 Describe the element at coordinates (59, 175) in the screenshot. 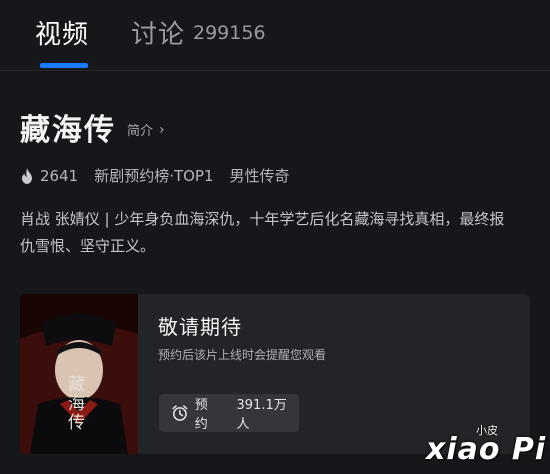

I see `heat-value: 2641` at that location.